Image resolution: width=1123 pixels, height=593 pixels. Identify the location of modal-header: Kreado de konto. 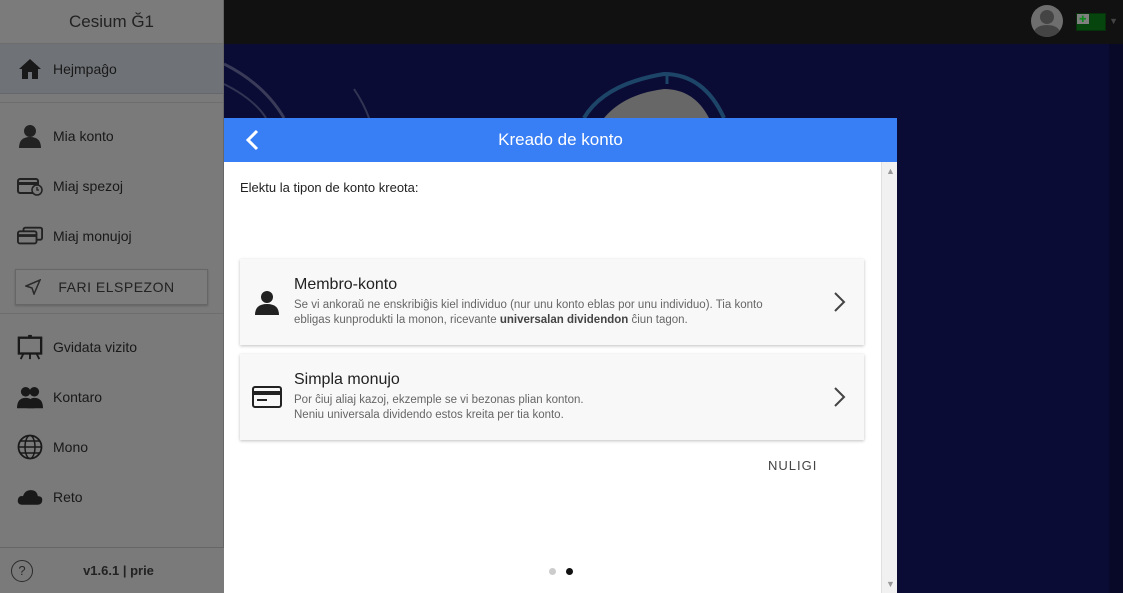
(560, 140).